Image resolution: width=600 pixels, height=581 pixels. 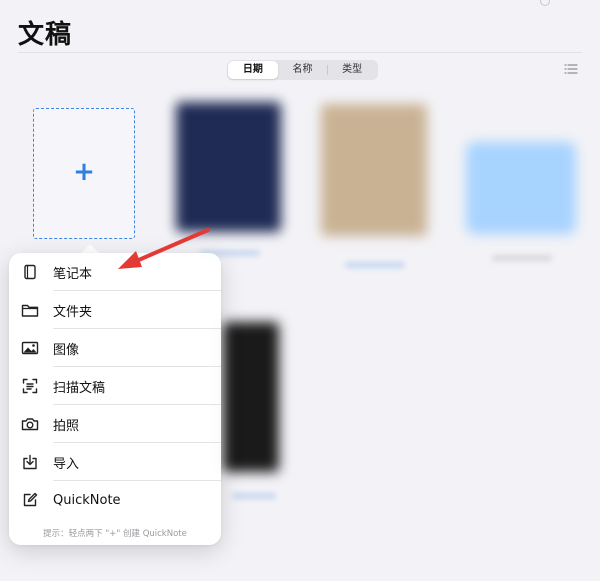 What do you see at coordinates (164, 248) in the screenshot?
I see `annotation-arrow-icon` at bounding box center [164, 248].